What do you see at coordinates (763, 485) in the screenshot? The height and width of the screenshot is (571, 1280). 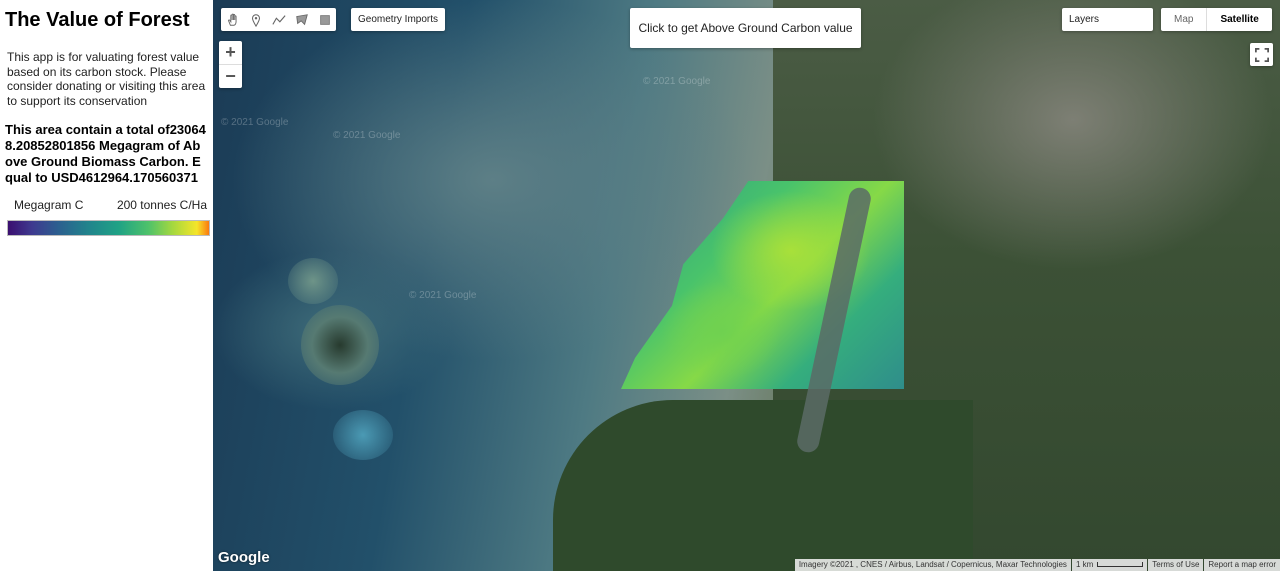 I see `satellite-land-south` at bounding box center [763, 485].